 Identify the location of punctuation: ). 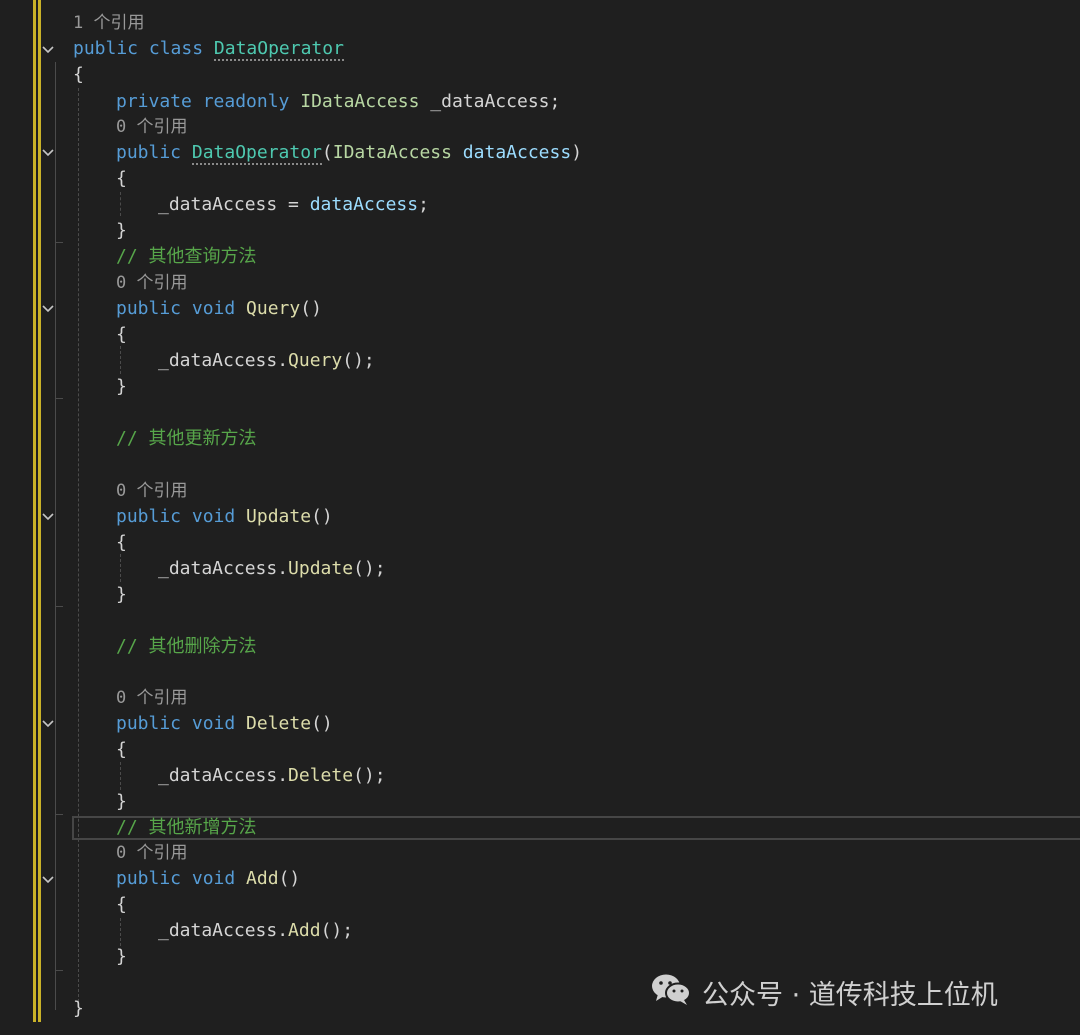
(577, 152).